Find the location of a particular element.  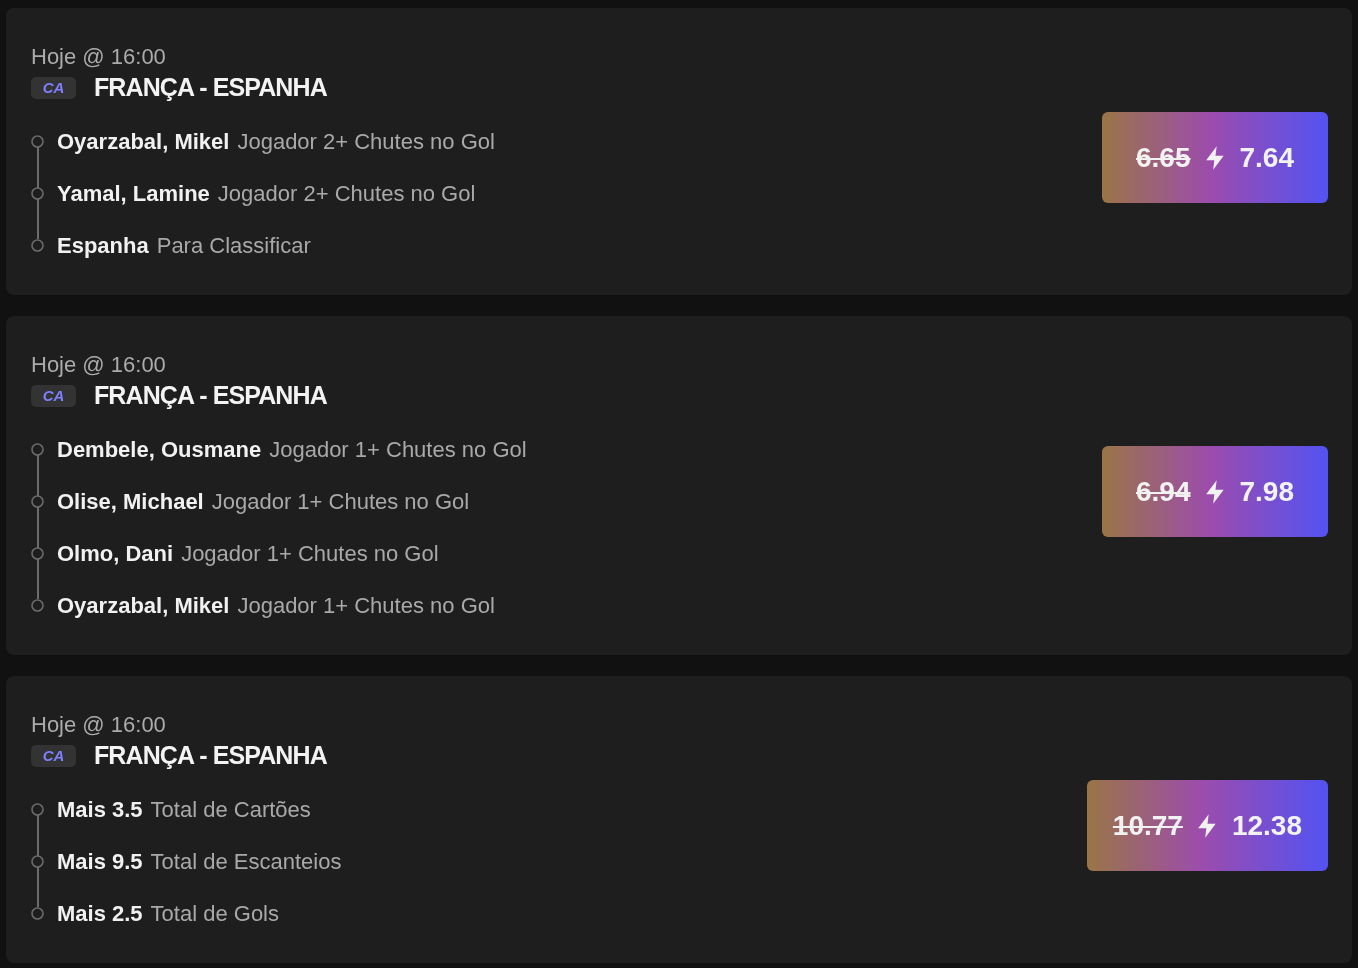

selection-name: Mais 9.5 is located at coordinates (100, 861).